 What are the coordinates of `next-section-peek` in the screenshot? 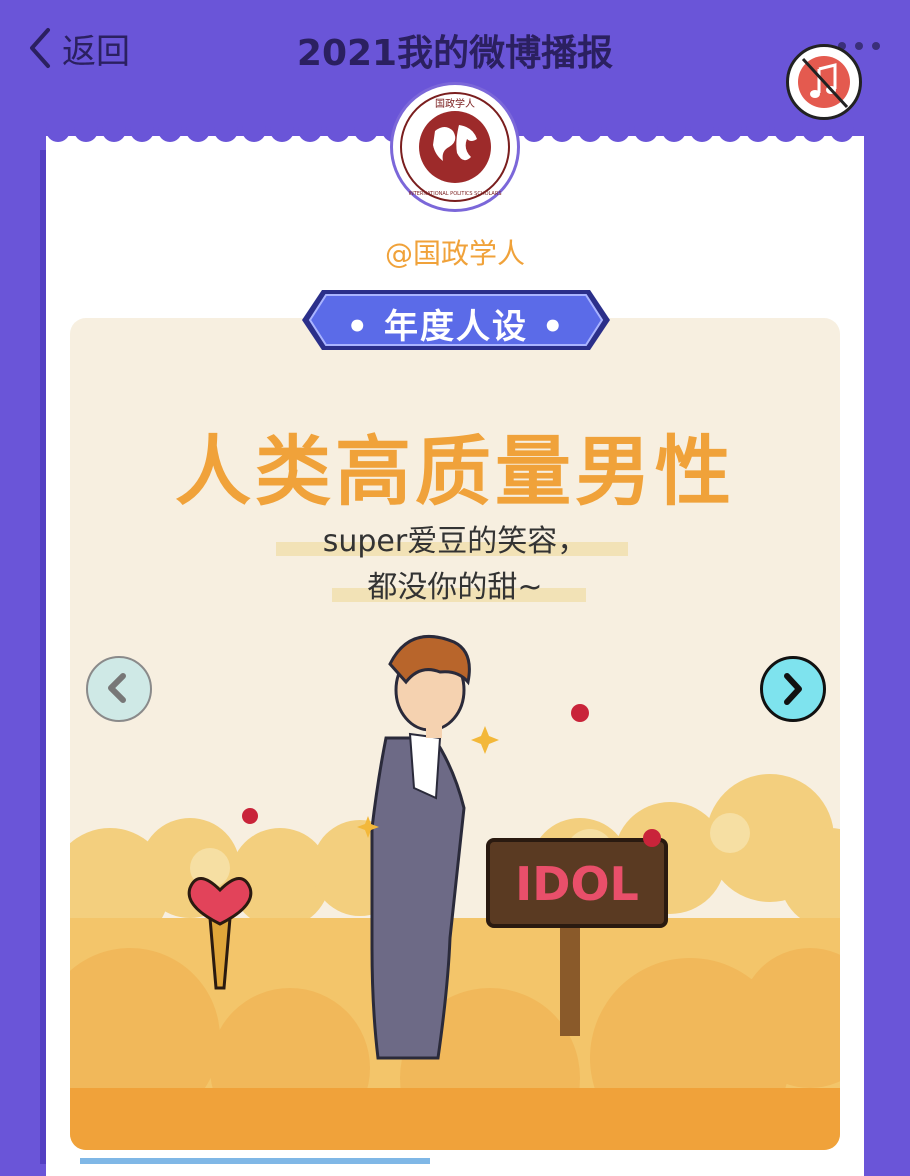 It's located at (255, 1161).